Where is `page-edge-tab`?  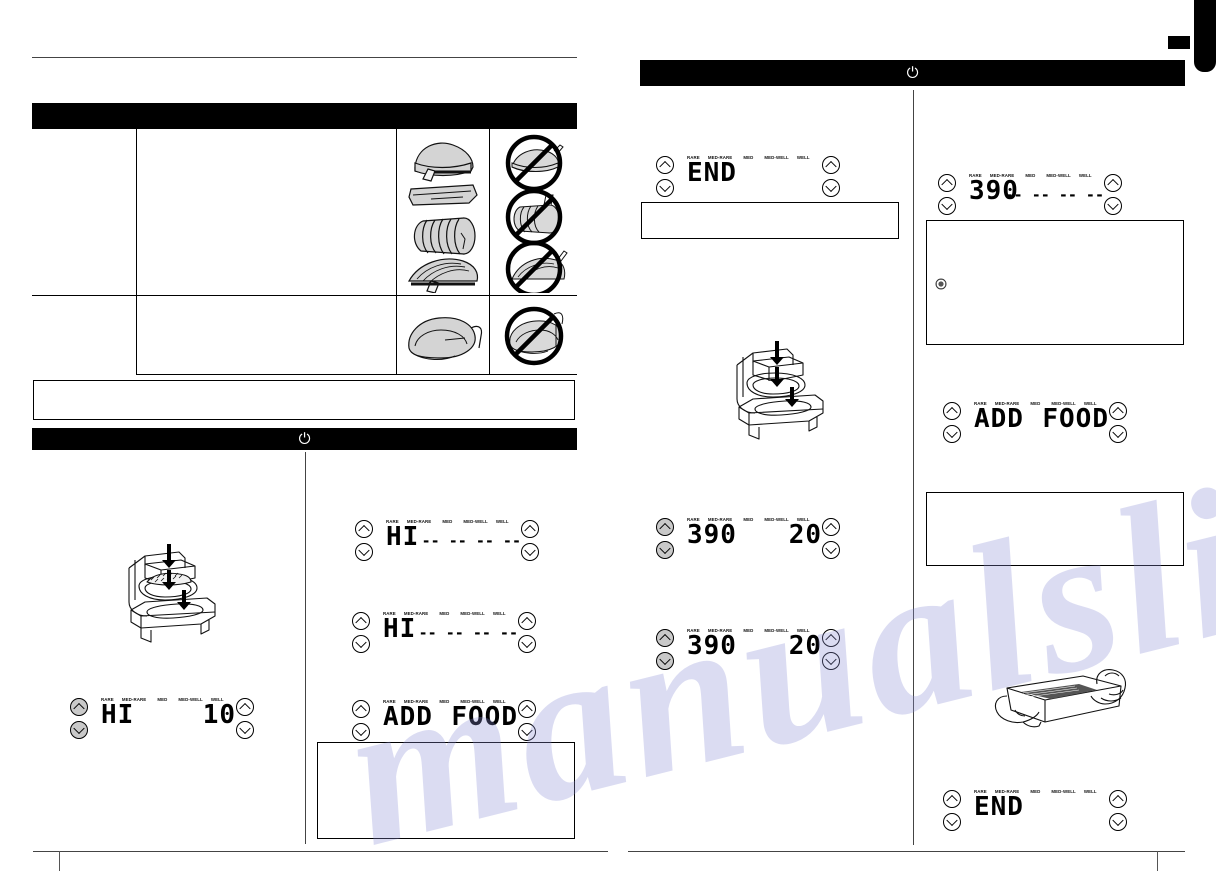 page-edge-tab is located at coordinates (1205, 36).